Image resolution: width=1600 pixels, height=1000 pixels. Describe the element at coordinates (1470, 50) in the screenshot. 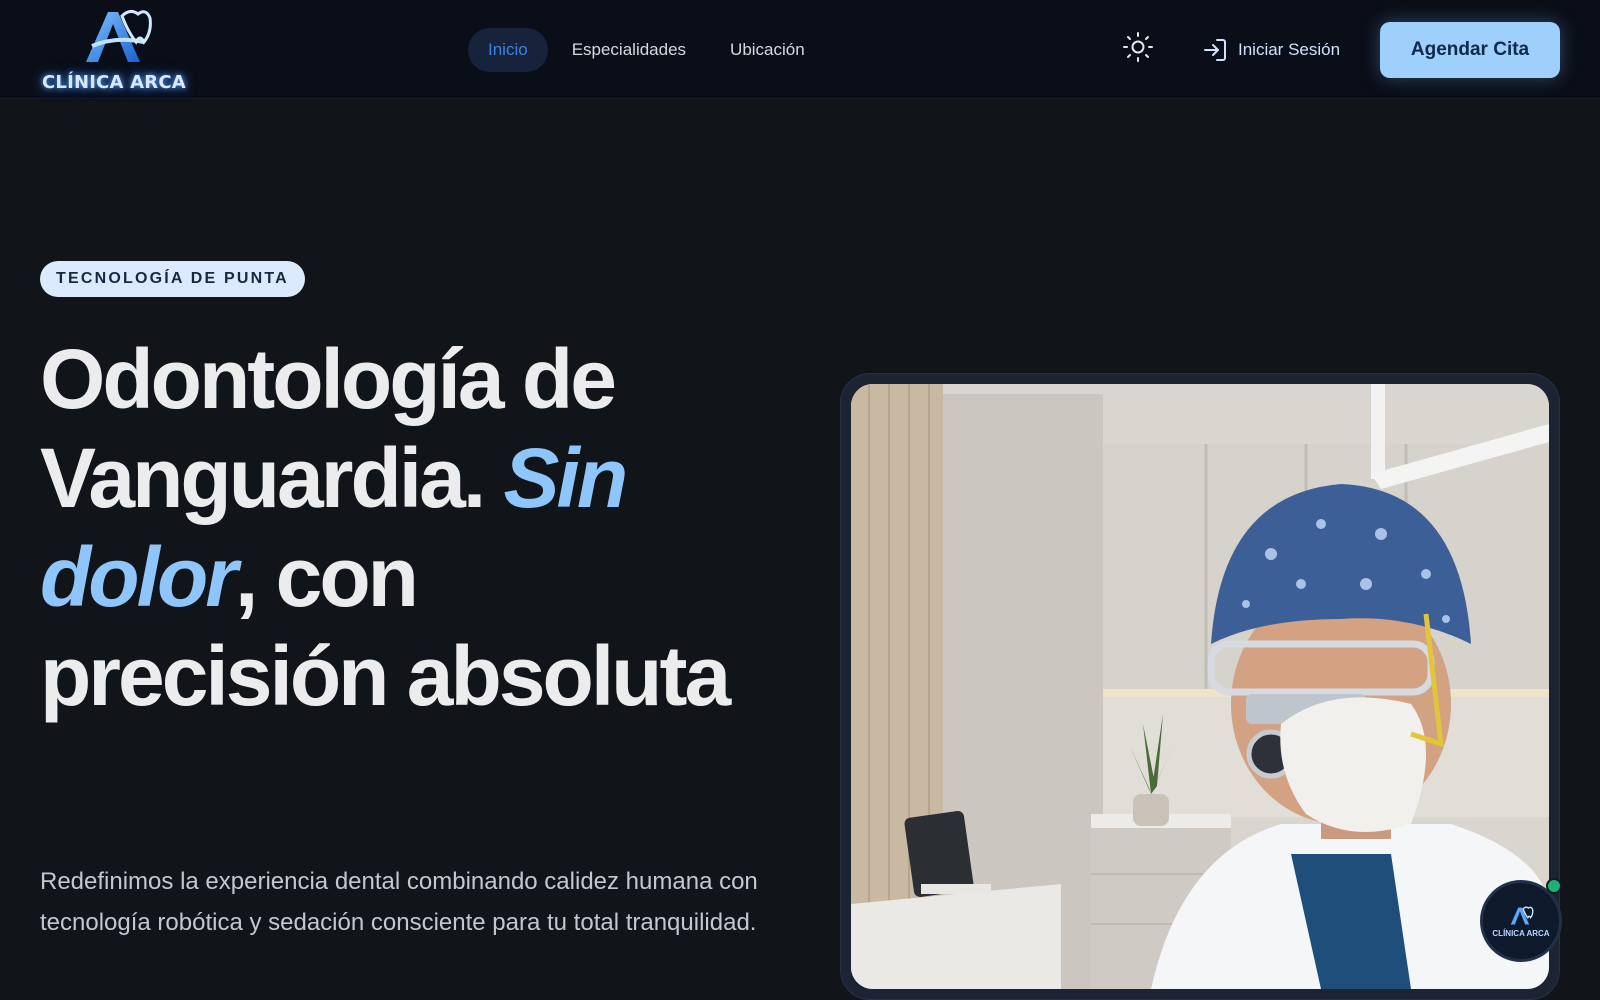

I see `book-appointment-button: Agendar Cita` at that location.